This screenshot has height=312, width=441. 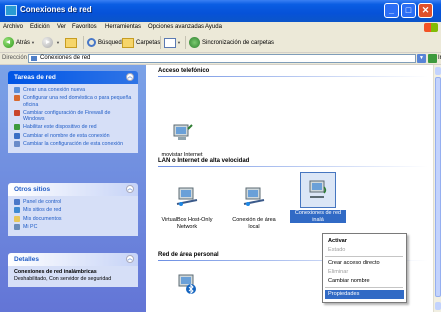 I want to click on address-input: Conexiones de red, so click(x=222, y=58).